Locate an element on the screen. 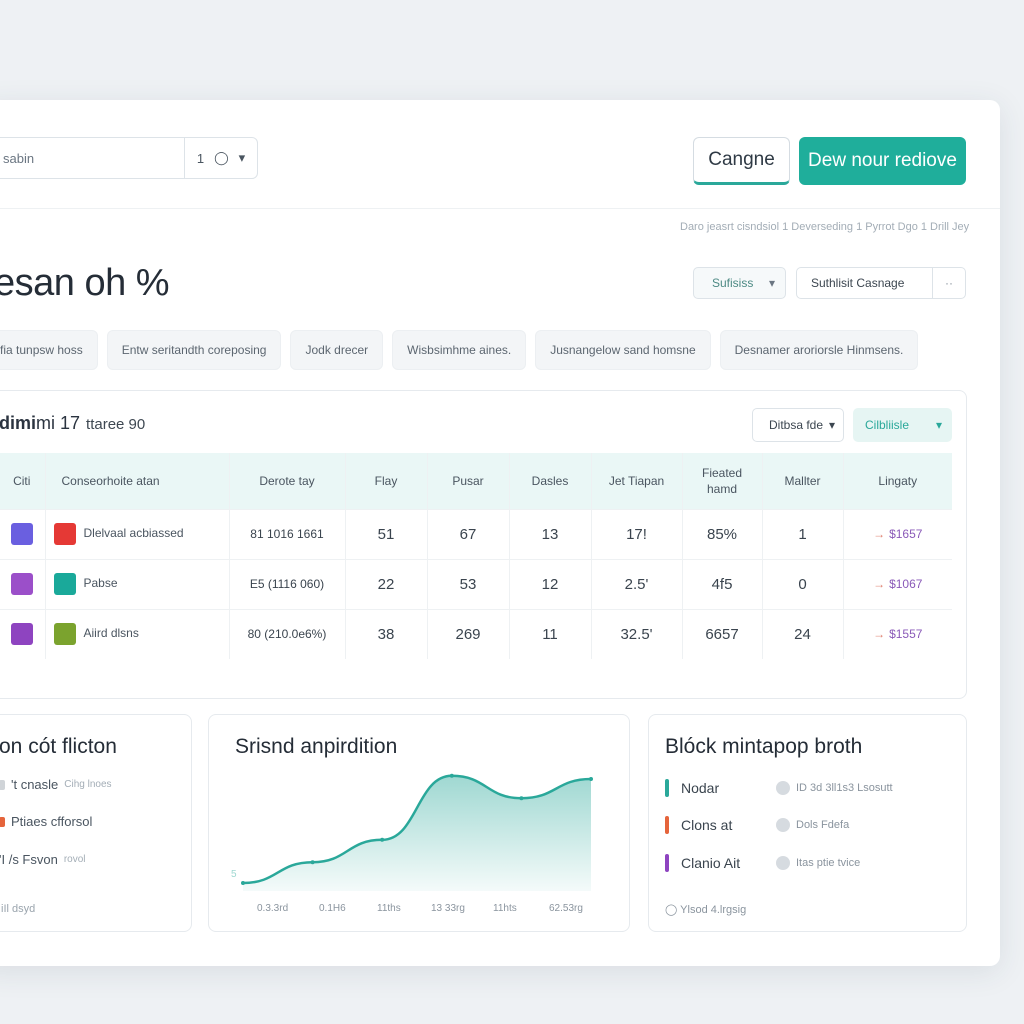 Image resolution: width=1024 pixels, height=1024 pixels. legend-note: rovol is located at coordinates (74, 859).